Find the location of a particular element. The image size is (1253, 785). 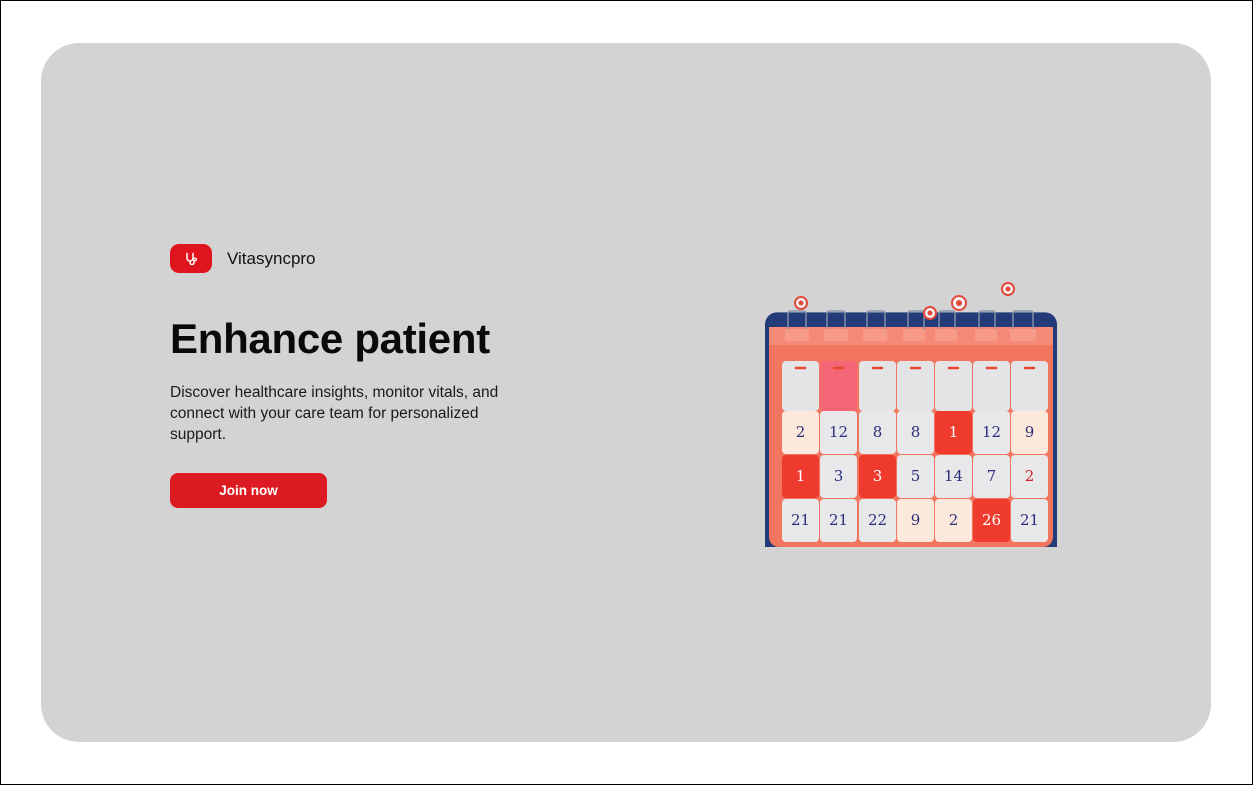

stethoscope-icon is located at coordinates (192, 258).